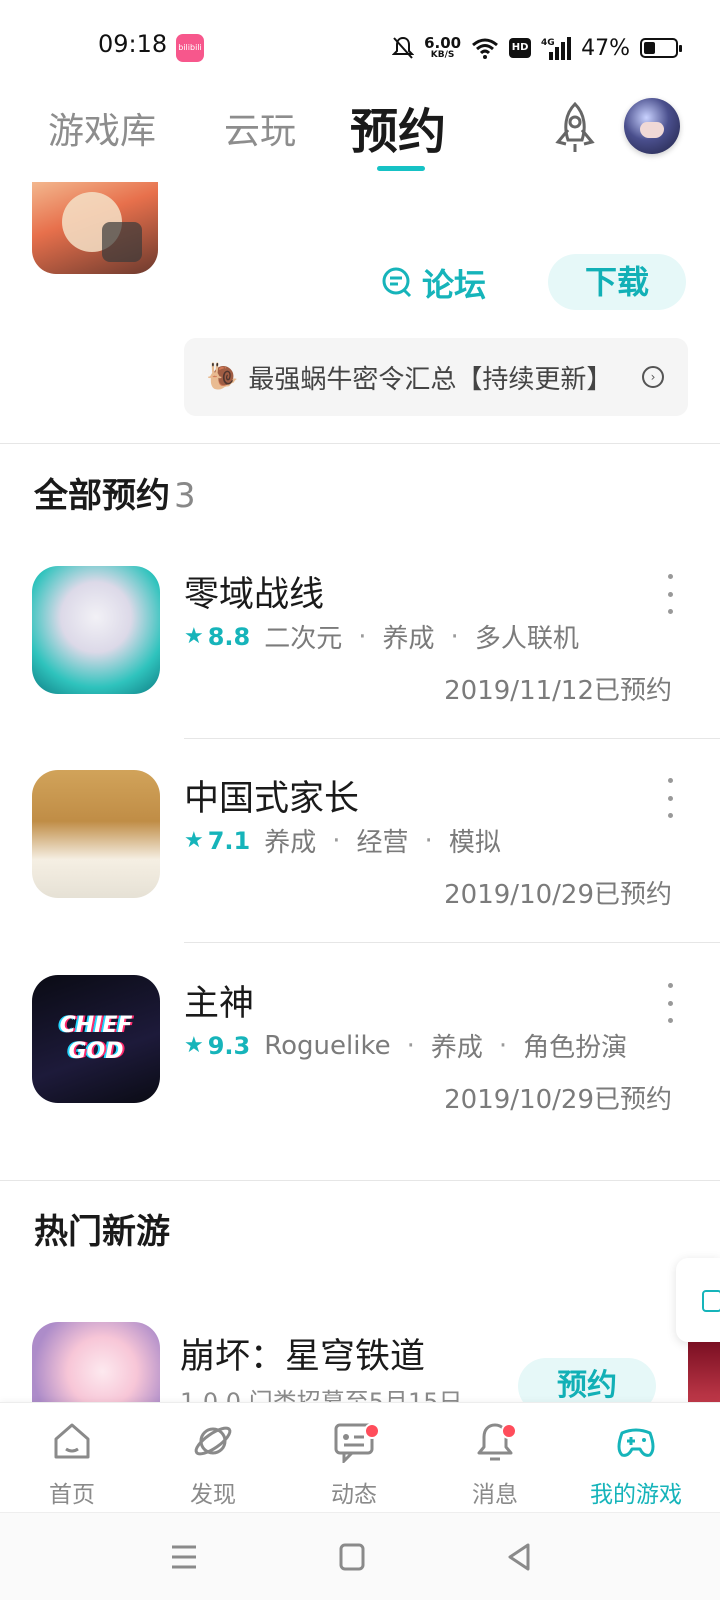 The width and height of the screenshot is (720, 1600). Describe the element at coordinates (454, 285) in the screenshot. I see `forum-label: 论坛` at that location.